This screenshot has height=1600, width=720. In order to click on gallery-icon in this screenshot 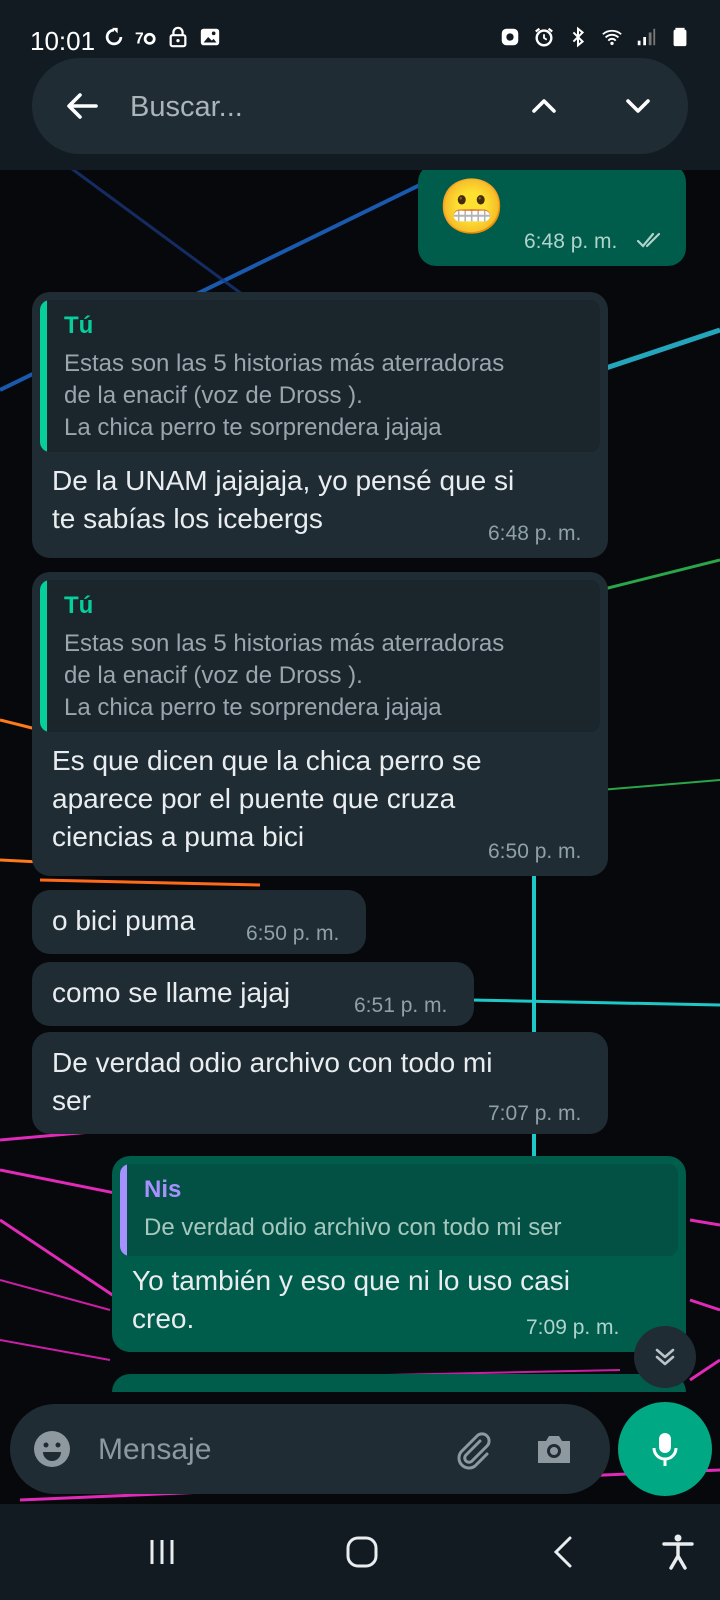, I will do `click(210, 37)`.